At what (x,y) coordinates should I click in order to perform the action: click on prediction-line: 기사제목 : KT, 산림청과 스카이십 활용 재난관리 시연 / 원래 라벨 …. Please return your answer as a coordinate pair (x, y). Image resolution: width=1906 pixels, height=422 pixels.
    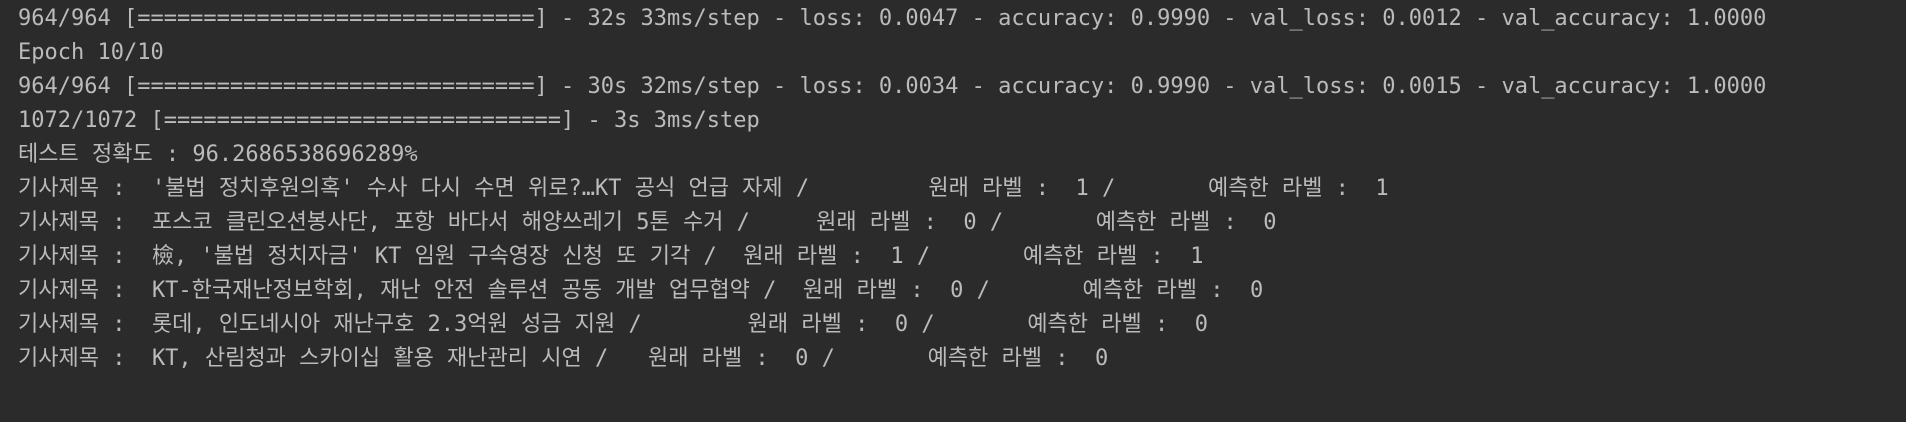
    Looking at the image, I should click on (563, 358).